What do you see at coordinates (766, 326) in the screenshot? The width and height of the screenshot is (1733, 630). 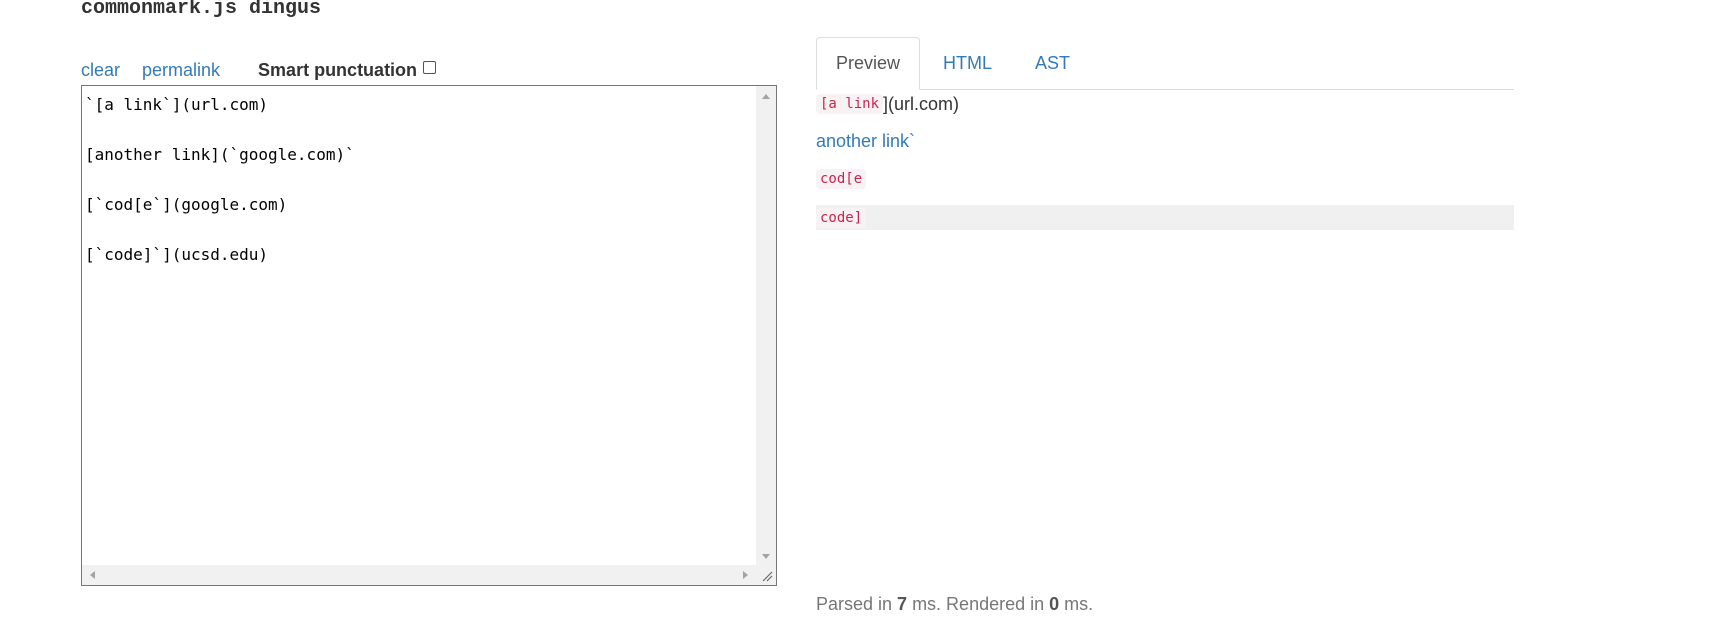 I see `vertical-scrollbar` at bounding box center [766, 326].